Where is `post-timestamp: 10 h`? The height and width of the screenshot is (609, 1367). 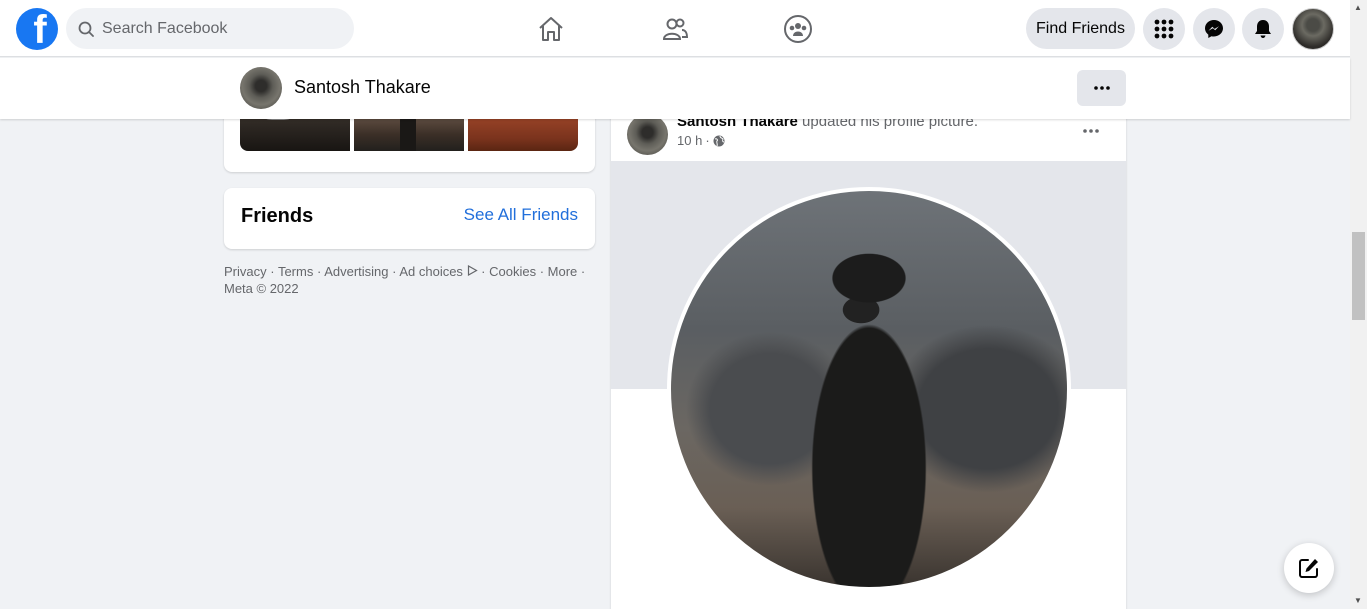 post-timestamp: 10 h is located at coordinates (689, 140).